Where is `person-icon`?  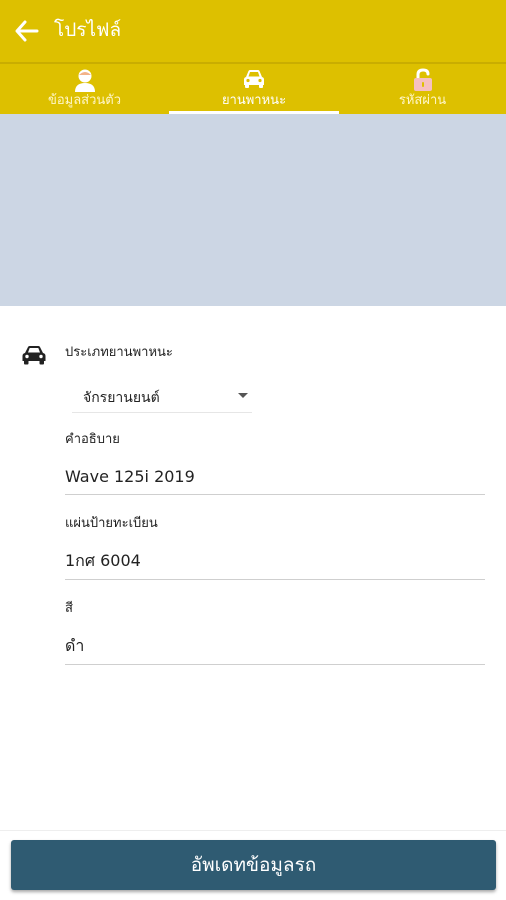 person-icon is located at coordinates (85, 82).